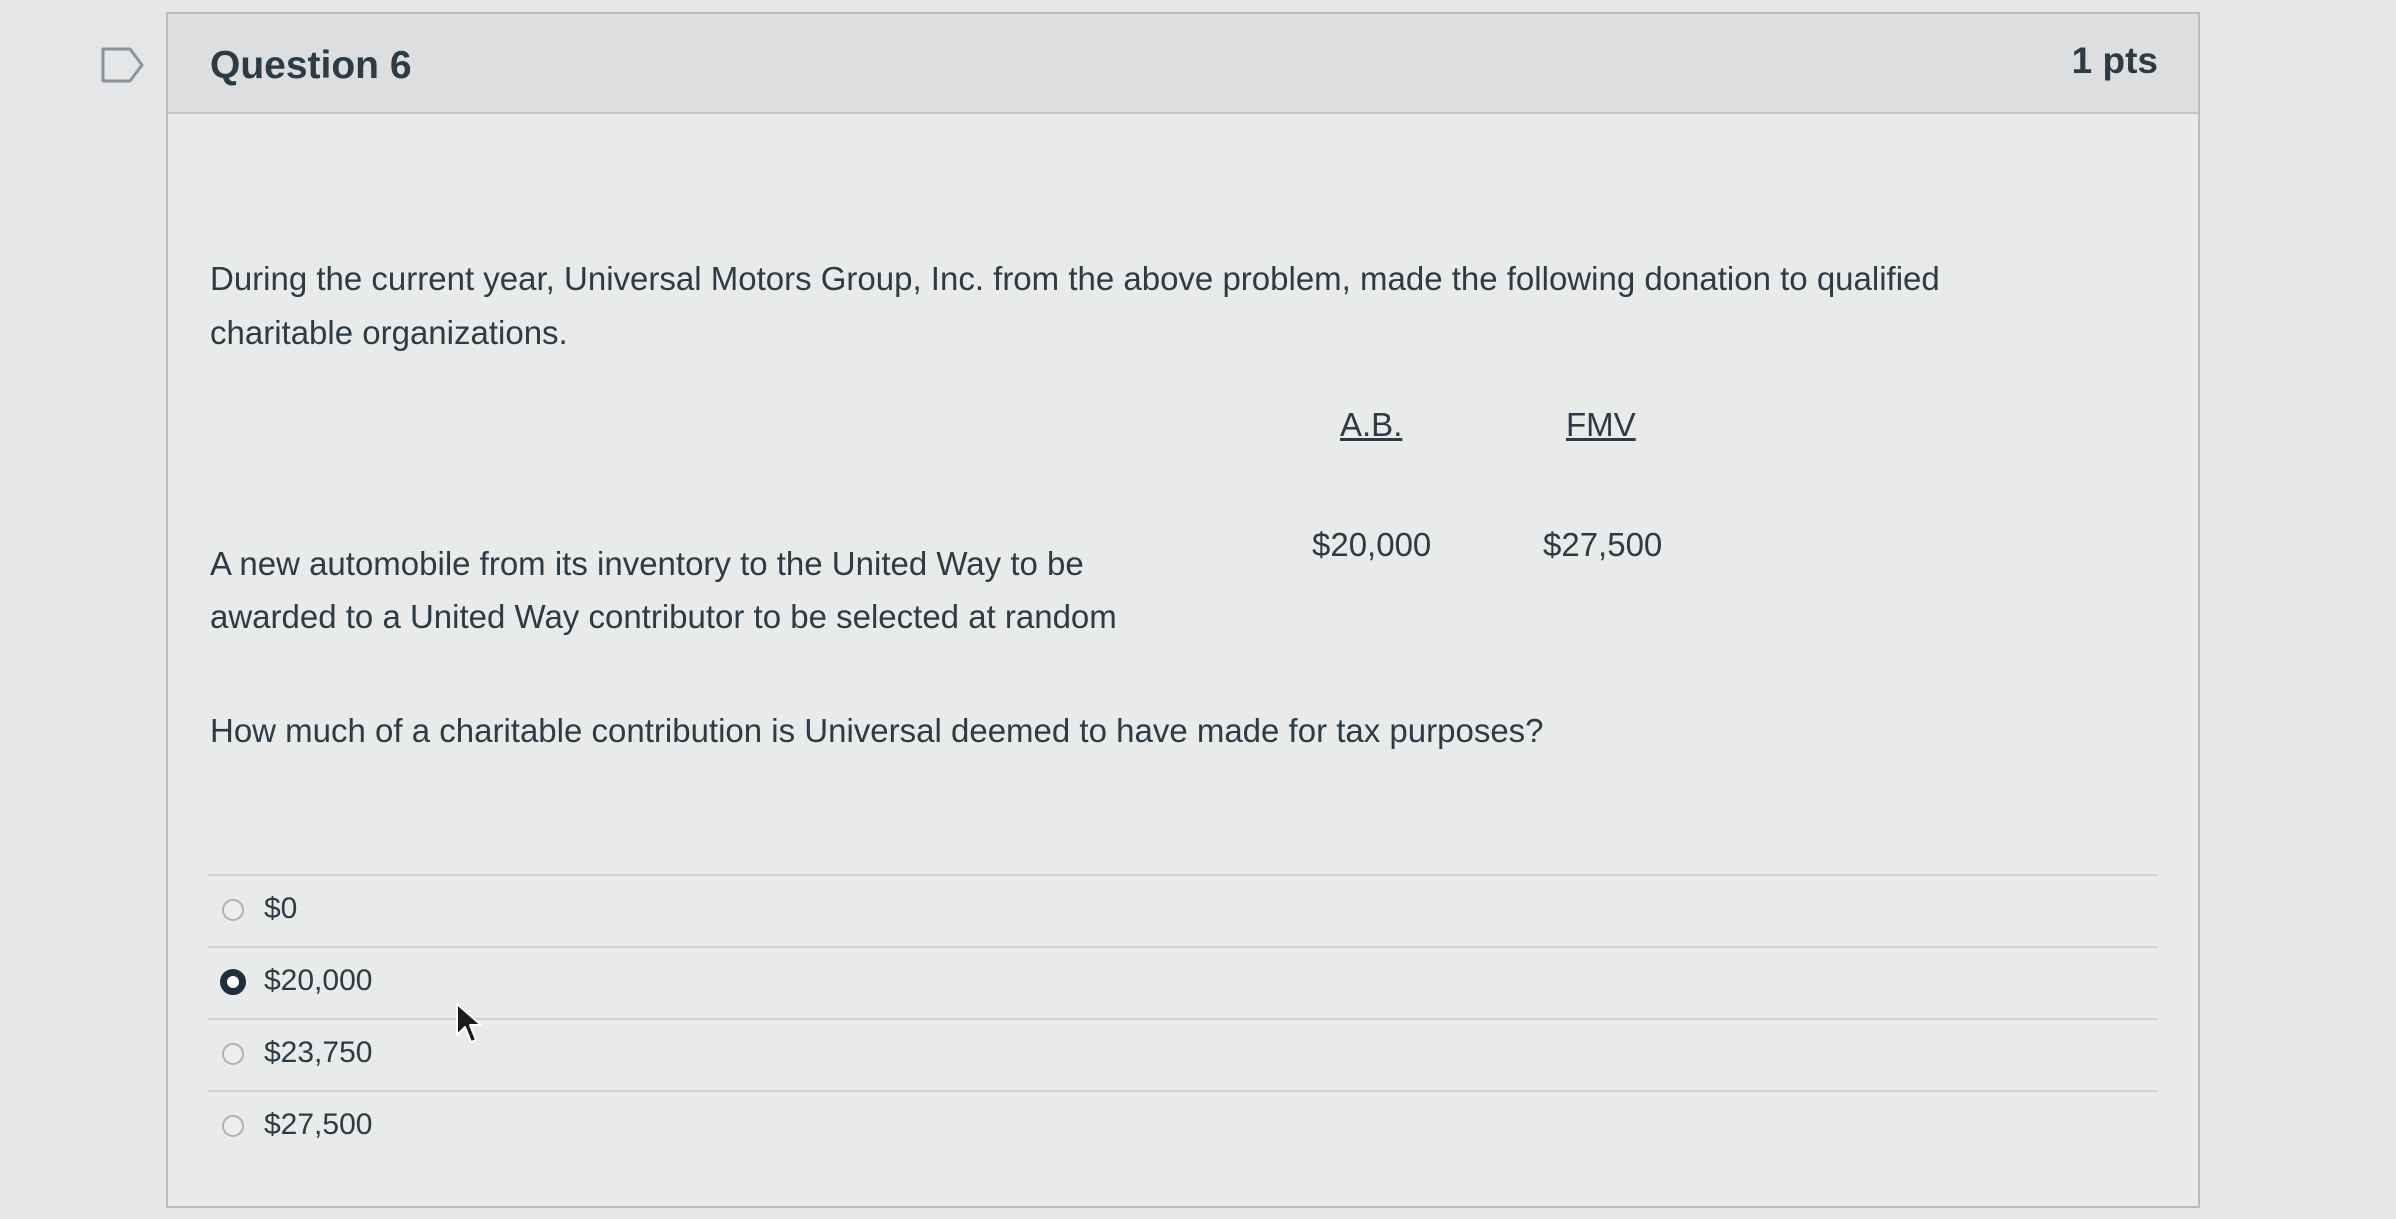 Image resolution: width=2396 pixels, height=1219 pixels. Describe the element at coordinates (469, 1023) in the screenshot. I see `mouse-pointer-icon` at that location.